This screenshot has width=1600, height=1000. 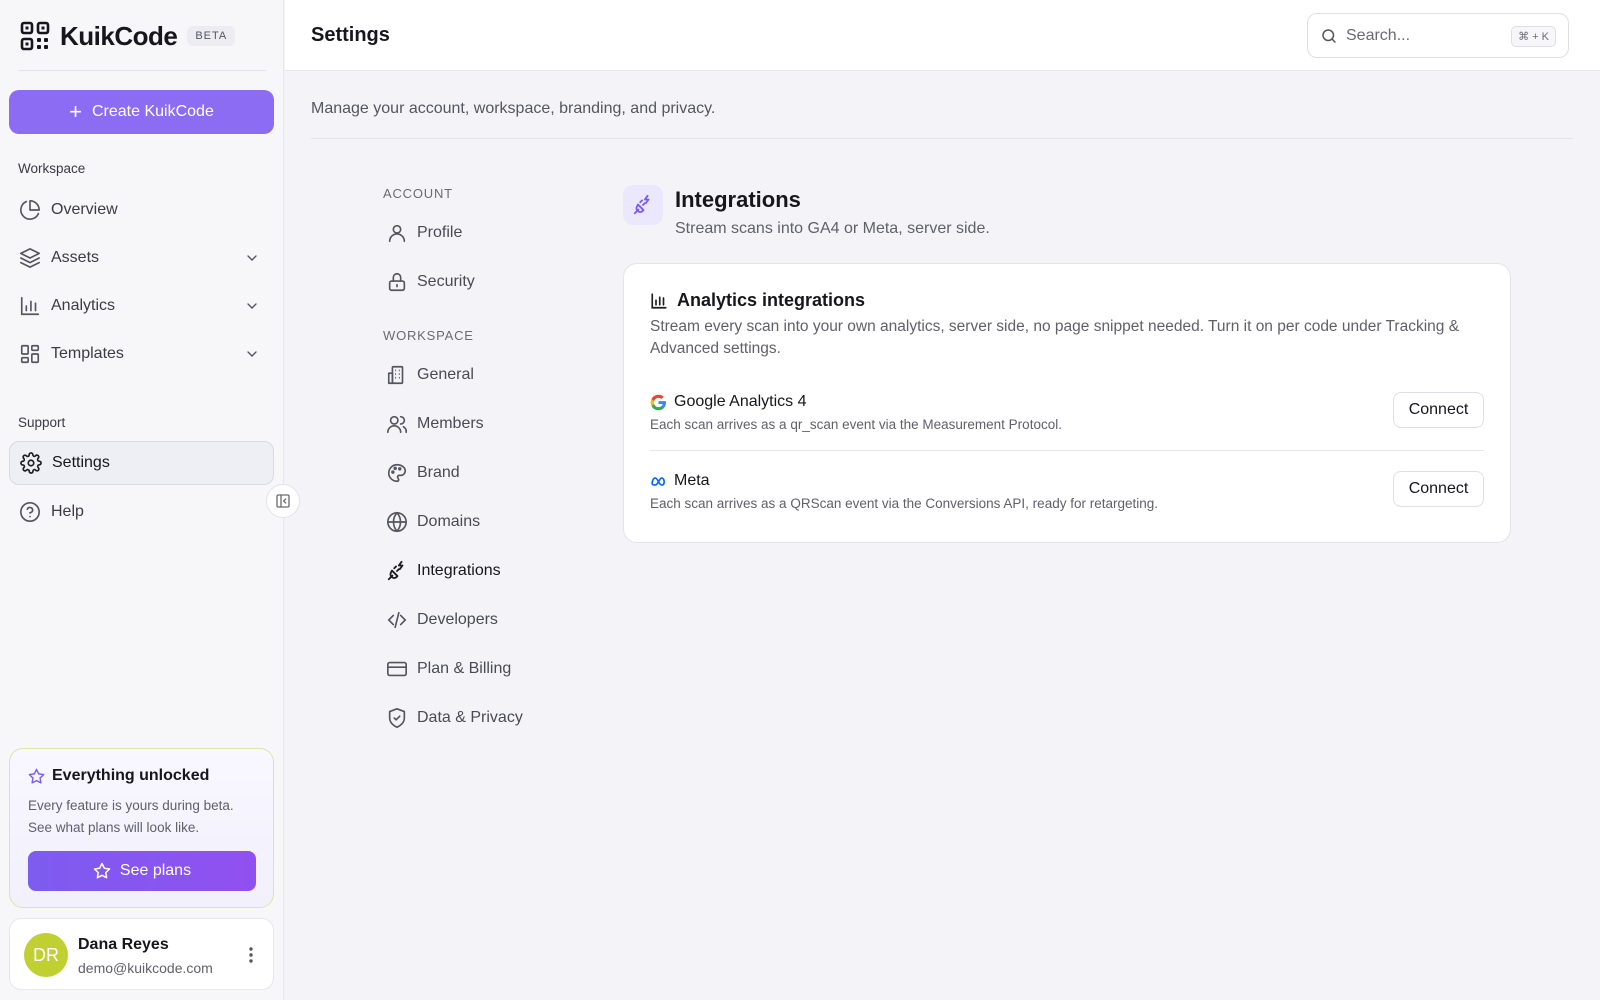 I want to click on user-name: Dana Reyes, so click(x=123, y=944).